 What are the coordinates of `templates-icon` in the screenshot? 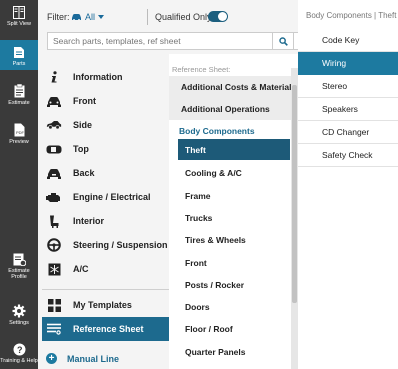 It's located at (54, 305).